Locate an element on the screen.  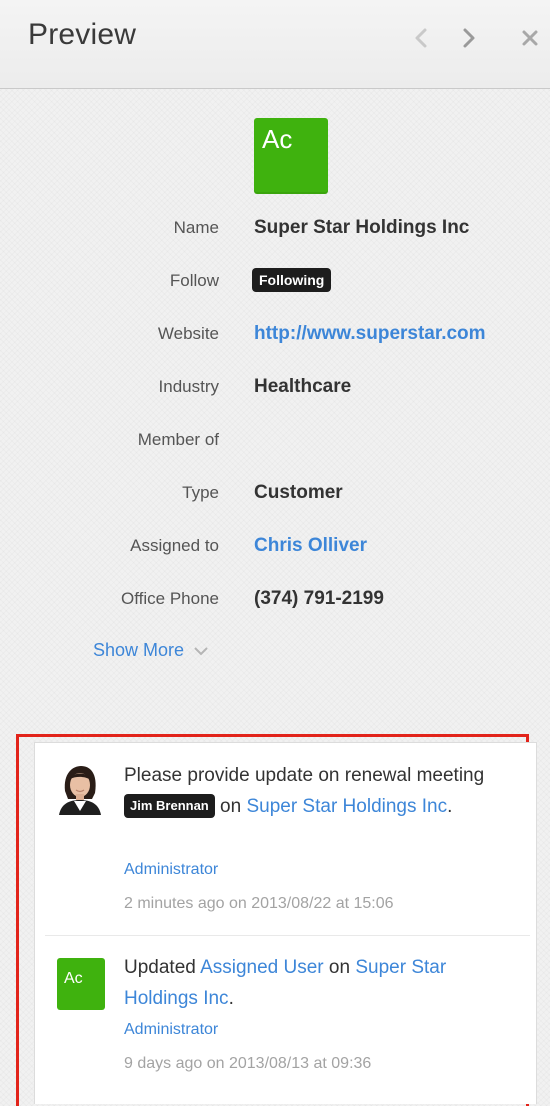
chevron-left-icon is located at coordinates (422, 38).